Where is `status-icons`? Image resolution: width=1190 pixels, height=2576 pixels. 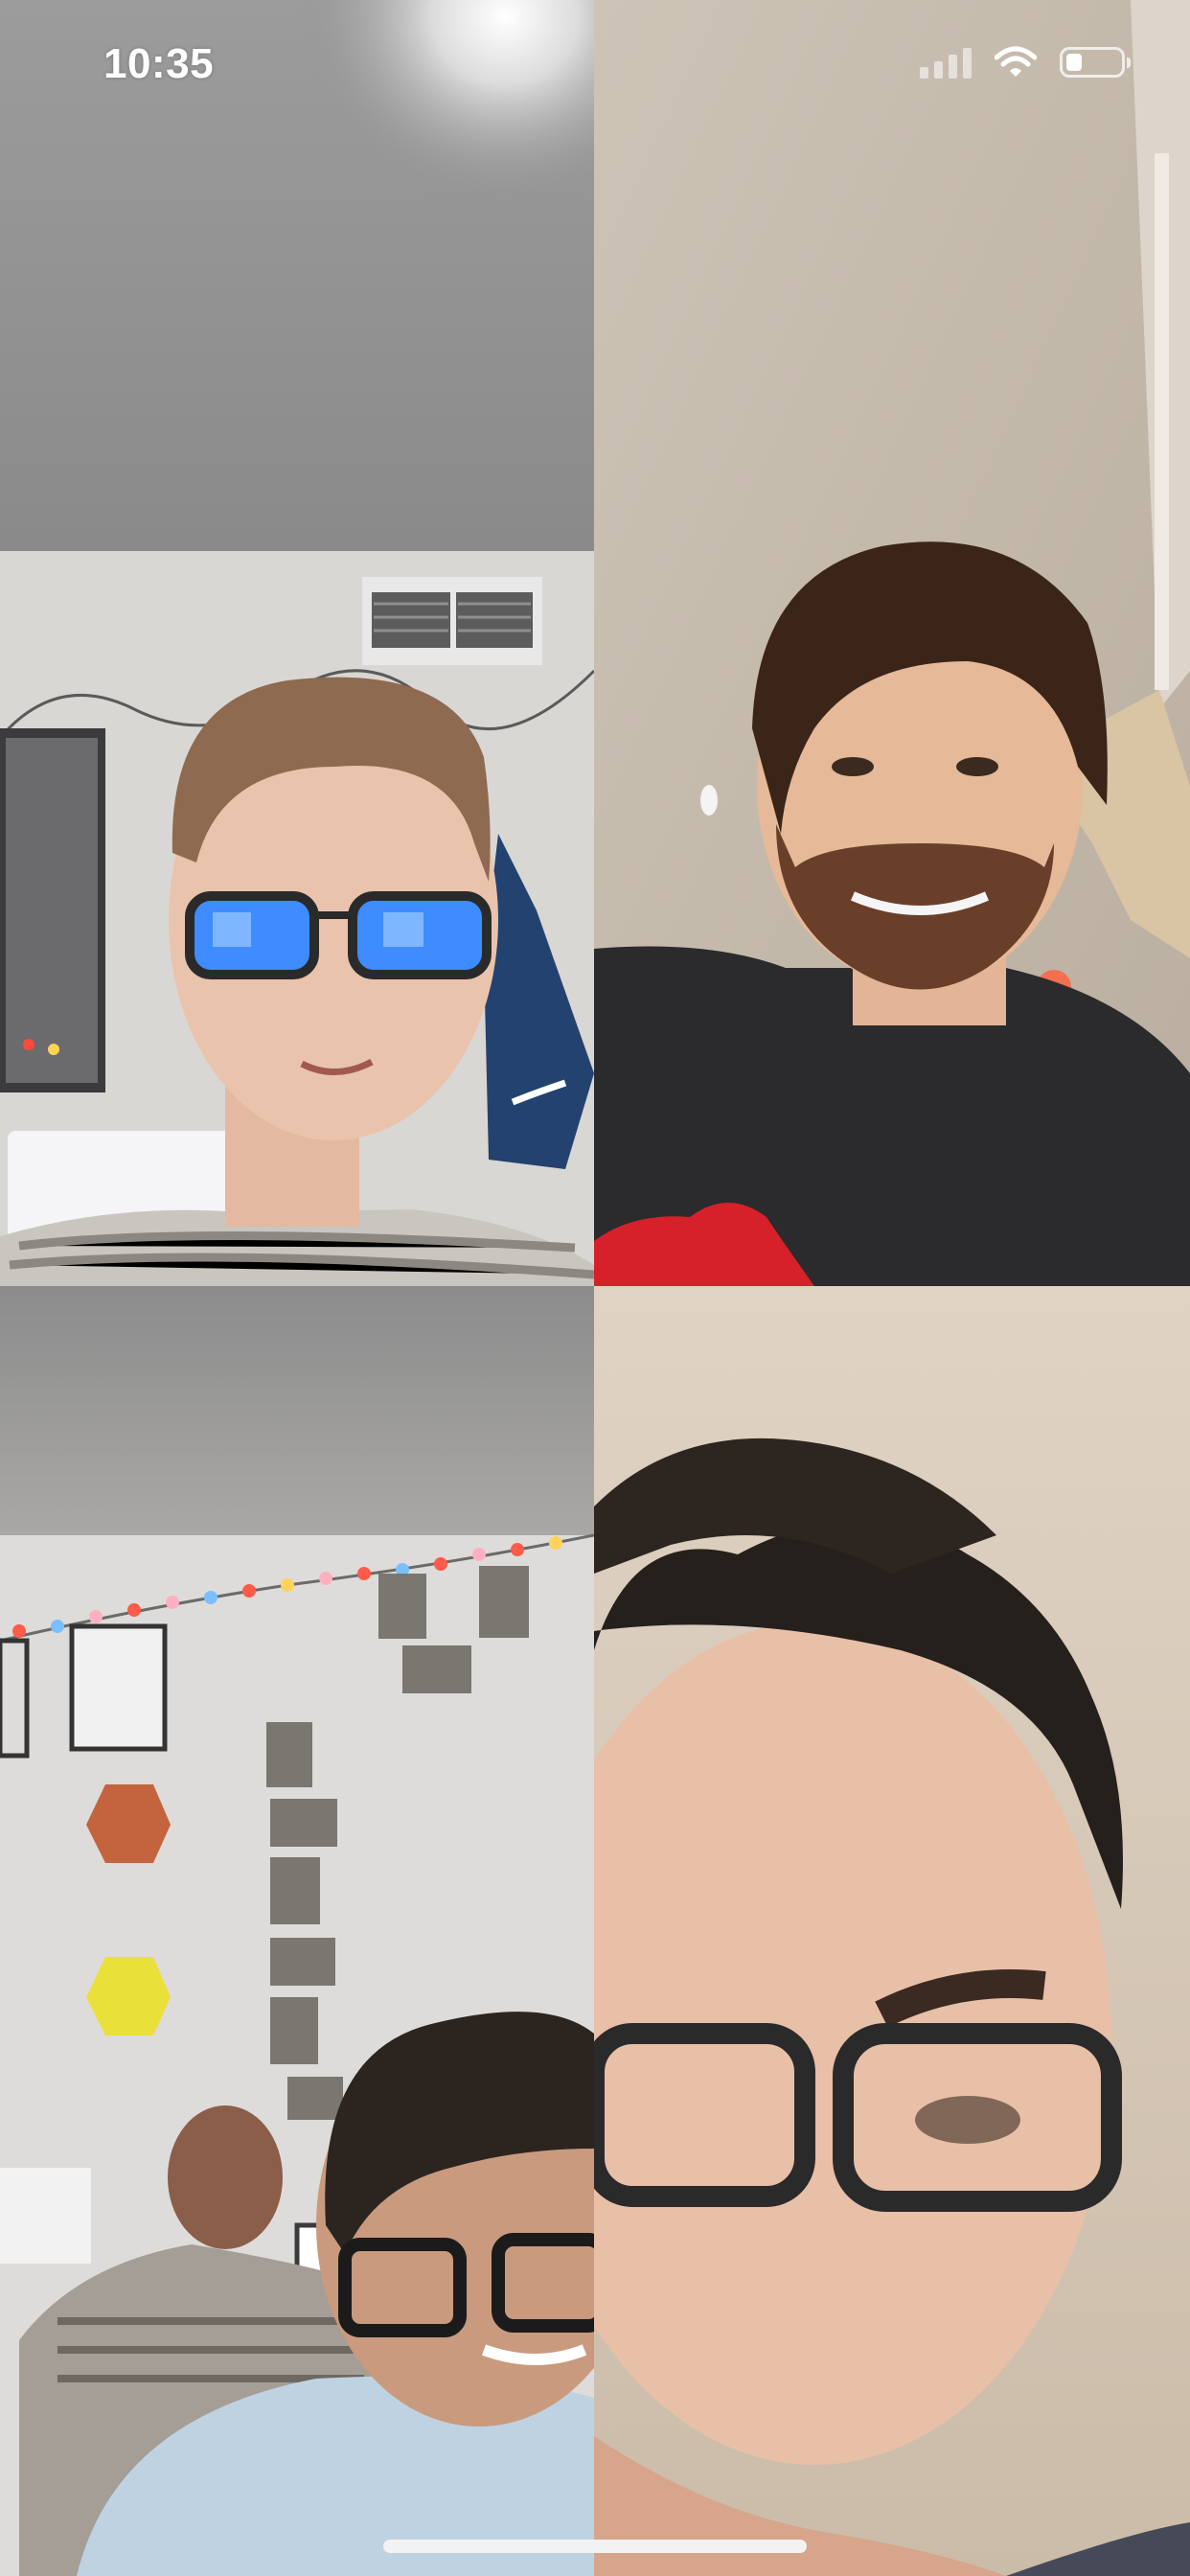
status-icons is located at coordinates (1026, 63).